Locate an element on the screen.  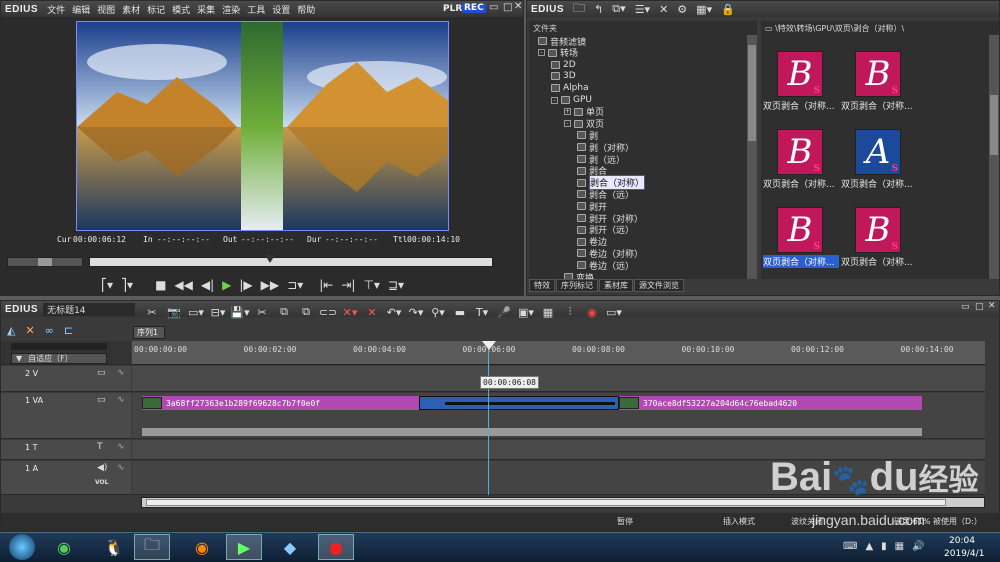
shuttle-slider is located at coordinates (45, 262).